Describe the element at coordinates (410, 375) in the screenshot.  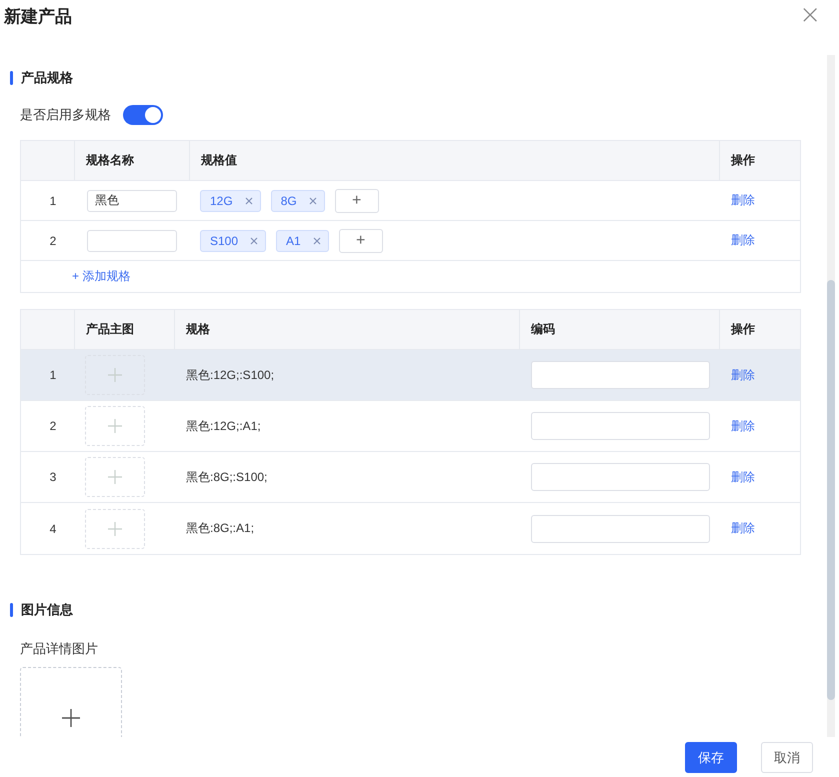
I see `table-row: 1 黑色:12G;:S100; 删除` at that location.